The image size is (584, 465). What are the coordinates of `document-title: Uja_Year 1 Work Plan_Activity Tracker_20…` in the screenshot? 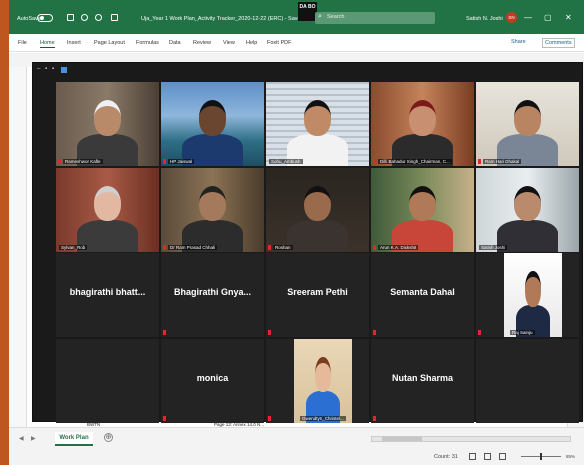 It's located at (222, 19).